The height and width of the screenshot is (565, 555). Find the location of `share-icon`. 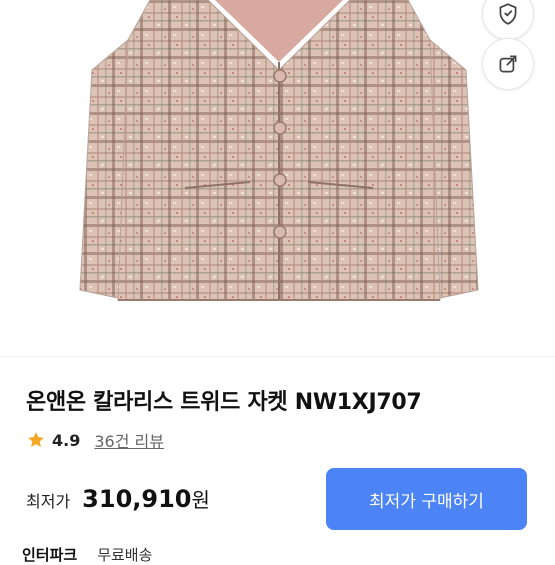

share-icon is located at coordinates (508, 64).